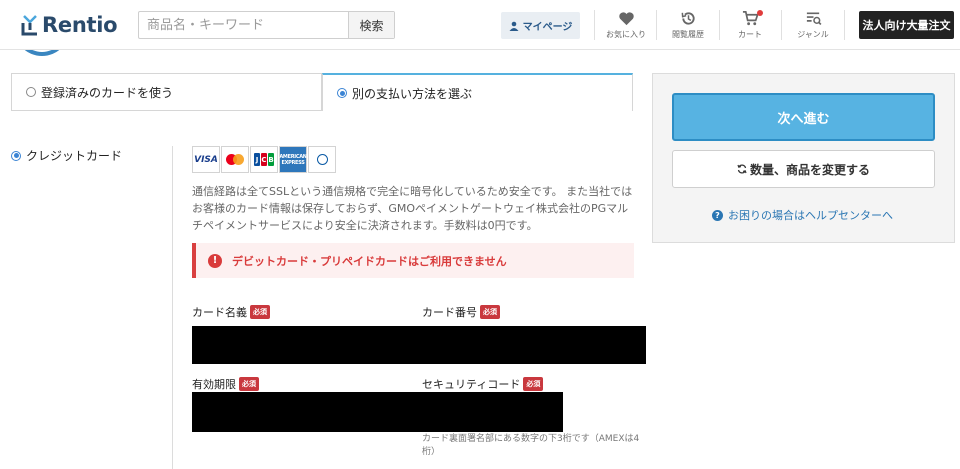 The image size is (960, 469). I want to click on history-label: 閲覧履歴, so click(688, 34).